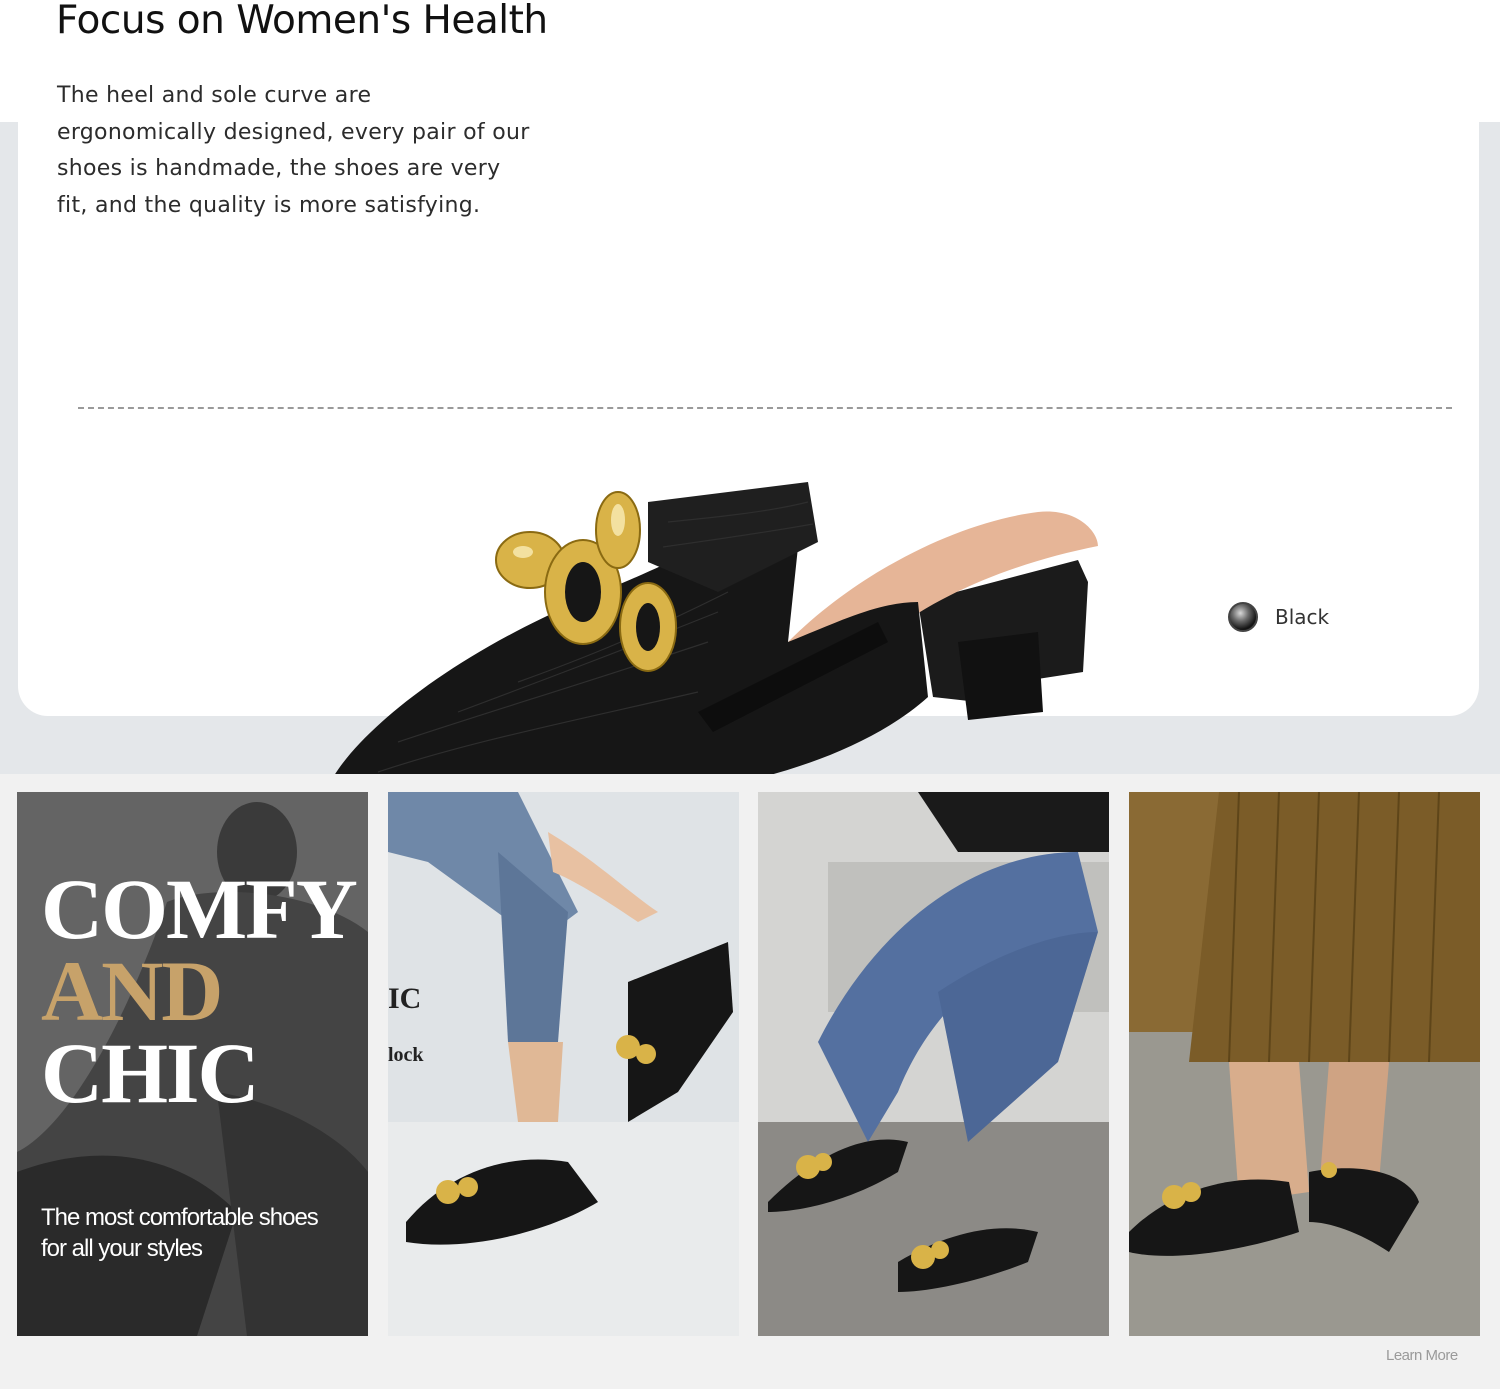 Image resolution: width=1500 pixels, height=1389 pixels. Describe the element at coordinates (765, 408) in the screenshot. I see `dashed-divider` at that location.